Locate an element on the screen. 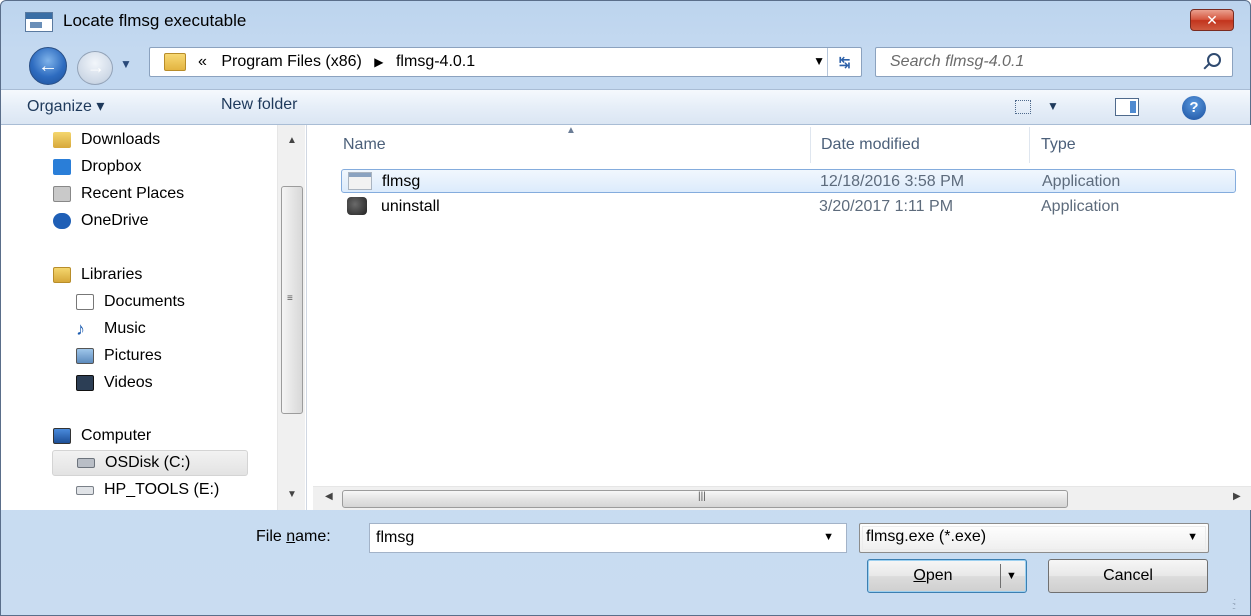  file-name: flmsg is located at coordinates (401, 181).